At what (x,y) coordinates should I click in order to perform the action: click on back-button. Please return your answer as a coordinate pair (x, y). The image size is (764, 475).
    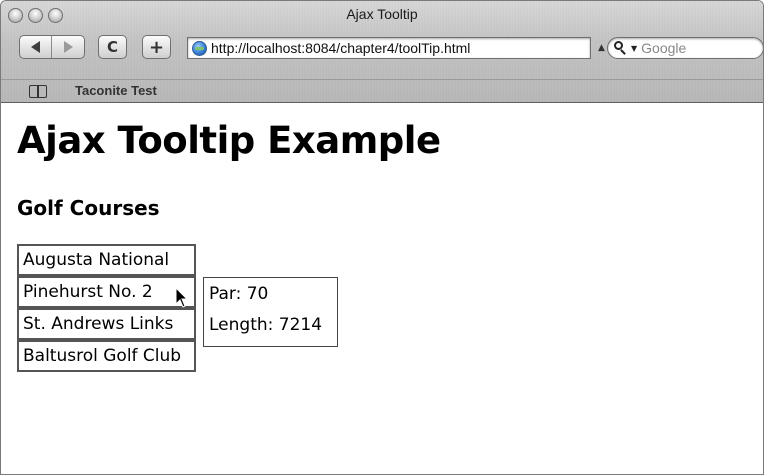
    Looking at the image, I should click on (36, 47).